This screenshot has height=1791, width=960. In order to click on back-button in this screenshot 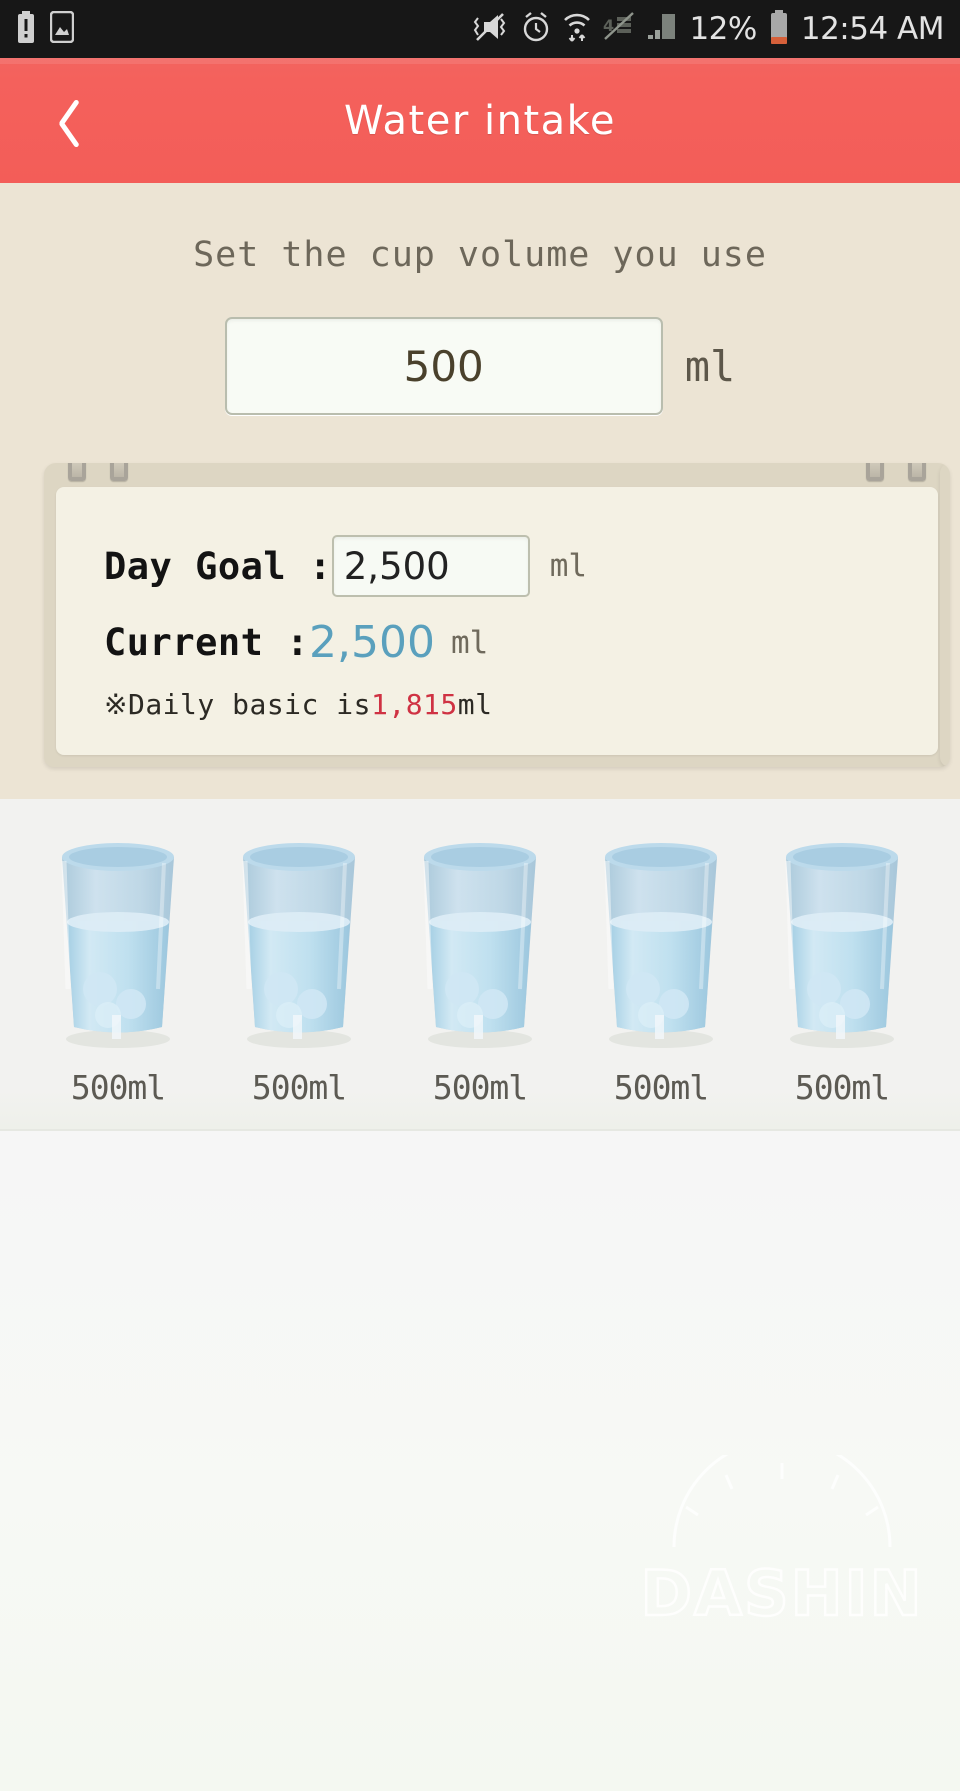, I will do `click(61, 120)`.